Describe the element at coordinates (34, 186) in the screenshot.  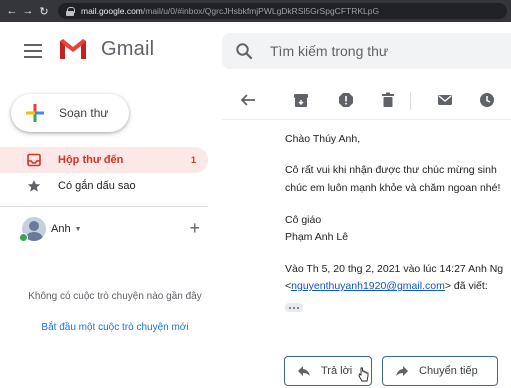
I see `star-icon` at that location.